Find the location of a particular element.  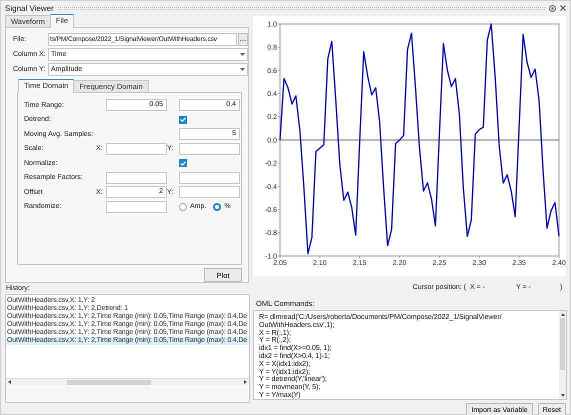

horizontal-scrollbar is located at coordinates (127, 382).